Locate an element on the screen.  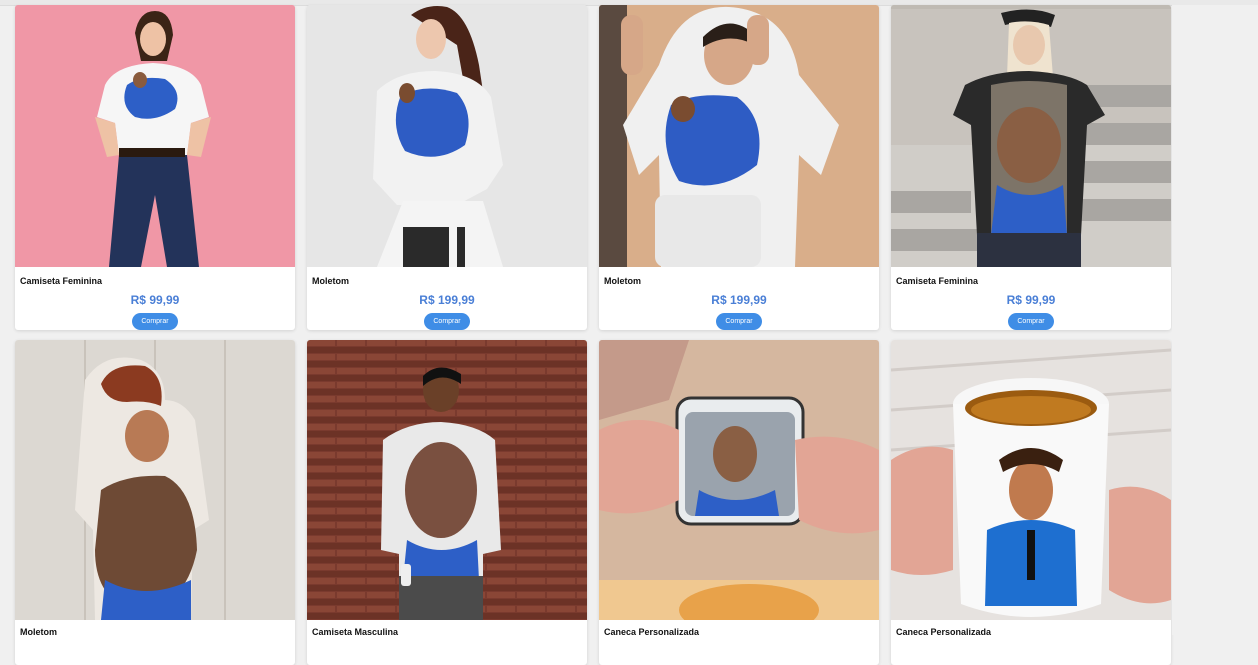
product-card: Camiseta Masculina is located at coordinates (447, 502).